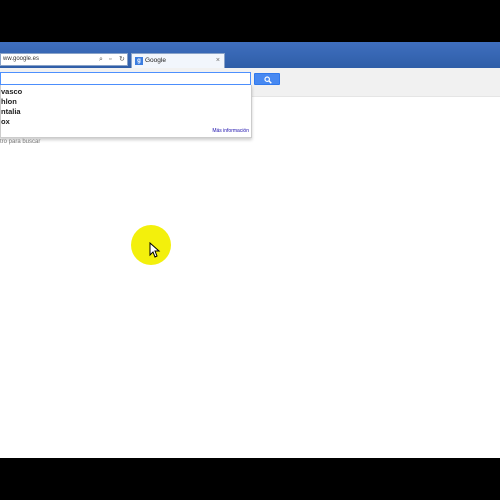 The width and height of the screenshot is (500, 500). I want to click on address-text: ww.google.es, so click(21, 59).